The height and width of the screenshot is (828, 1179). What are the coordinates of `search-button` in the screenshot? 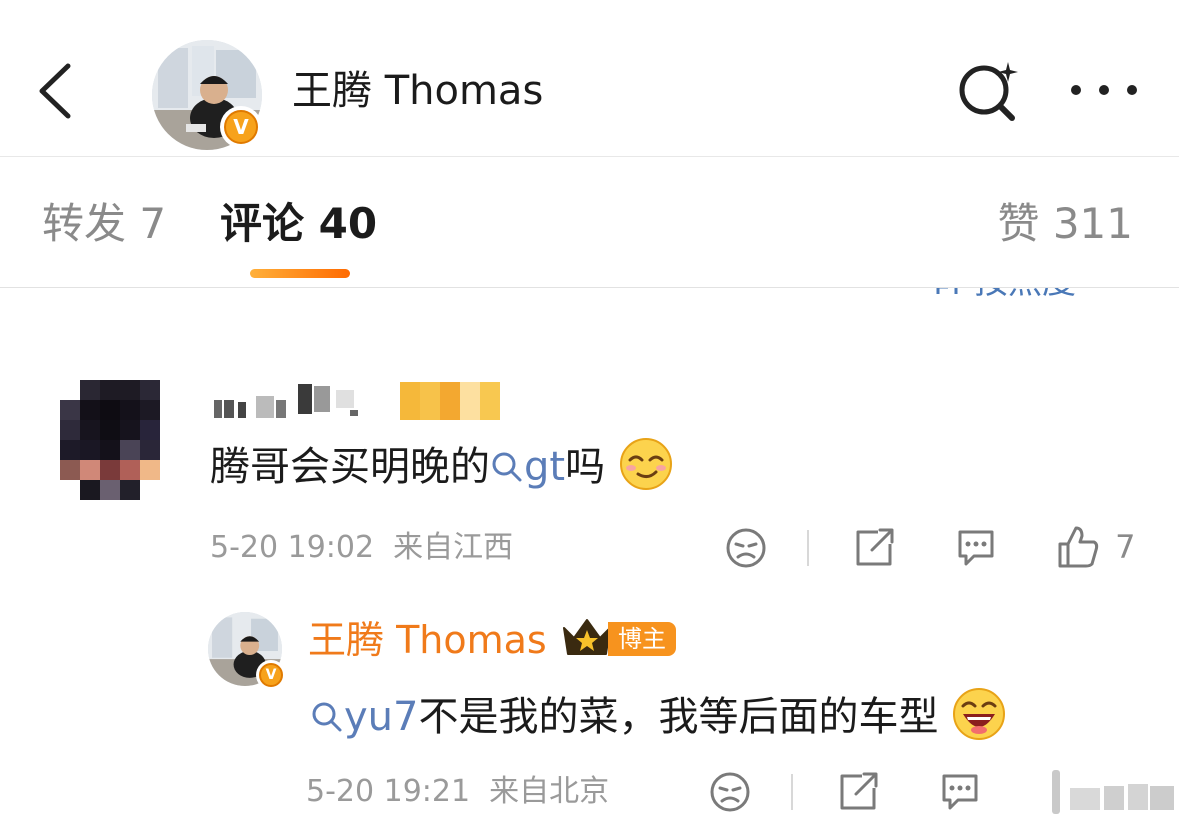 It's located at (988, 92).